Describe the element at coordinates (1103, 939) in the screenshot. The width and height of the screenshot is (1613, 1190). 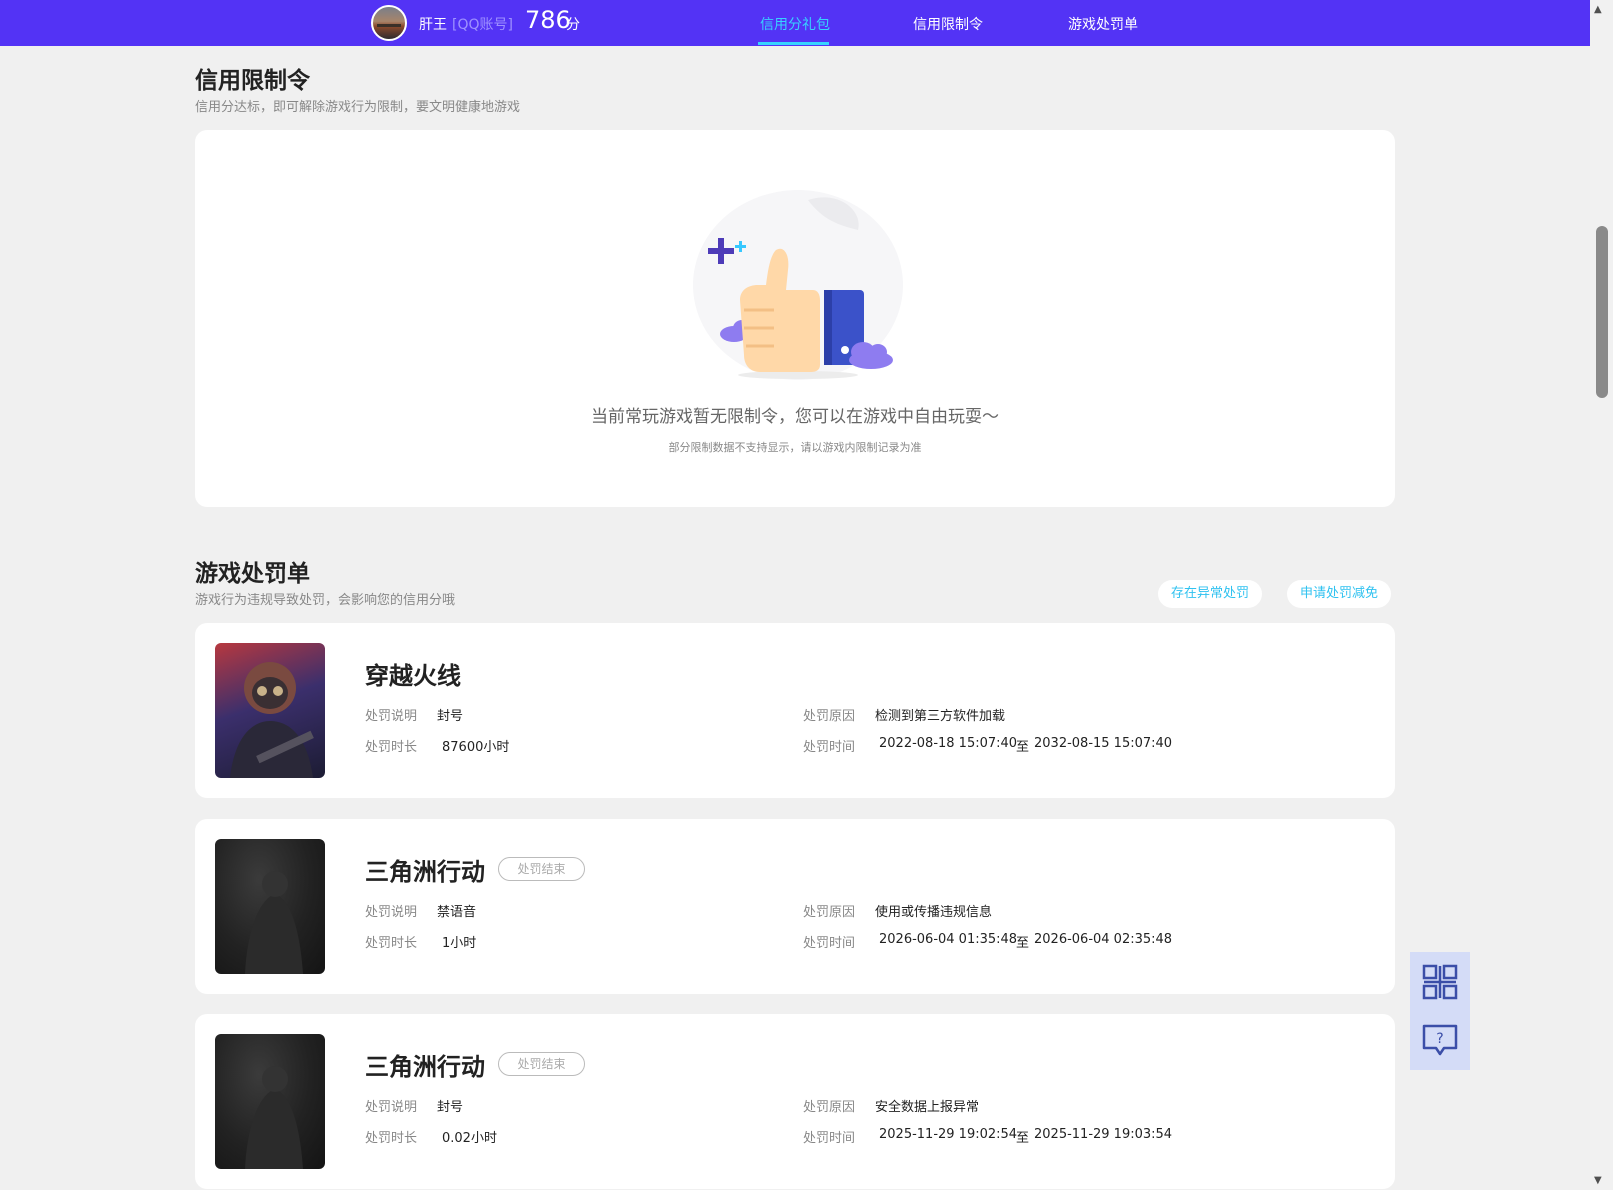
I see `penalty-time-end: 2026-06-04 02:35:48` at that location.